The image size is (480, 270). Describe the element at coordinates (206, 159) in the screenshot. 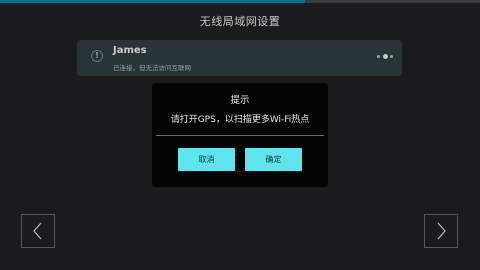

I see `cancel-button: 取消` at that location.